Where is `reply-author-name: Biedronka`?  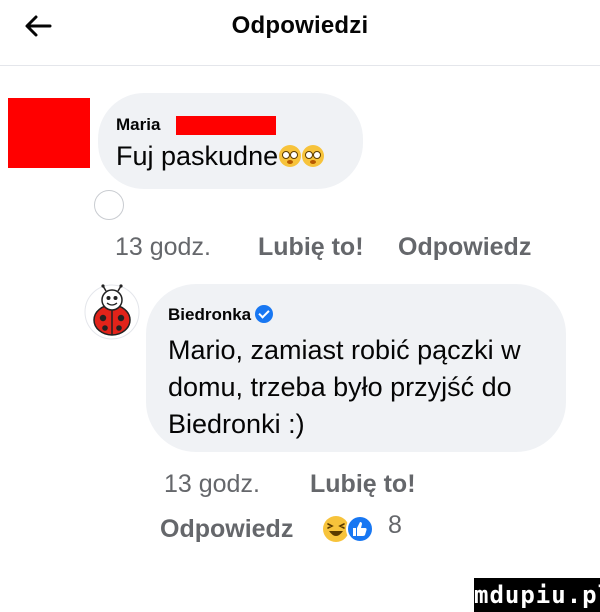
reply-author-name: Biedronka is located at coordinates (210, 314).